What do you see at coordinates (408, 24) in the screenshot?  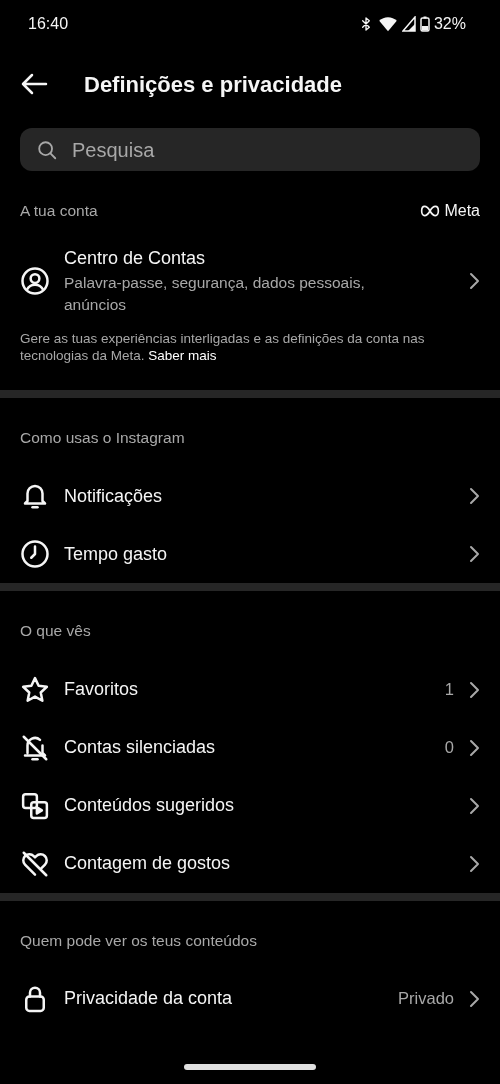 I see `signal-icon` at bounding box center [408, 24].